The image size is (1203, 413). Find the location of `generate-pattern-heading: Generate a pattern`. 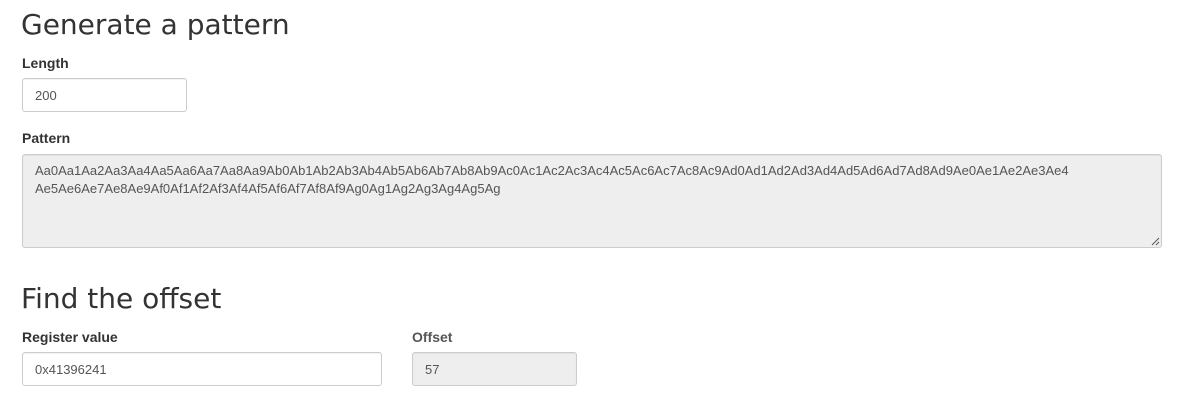

generate-pattern-heading: Generate a pattern is located at coordinates (155, 24).